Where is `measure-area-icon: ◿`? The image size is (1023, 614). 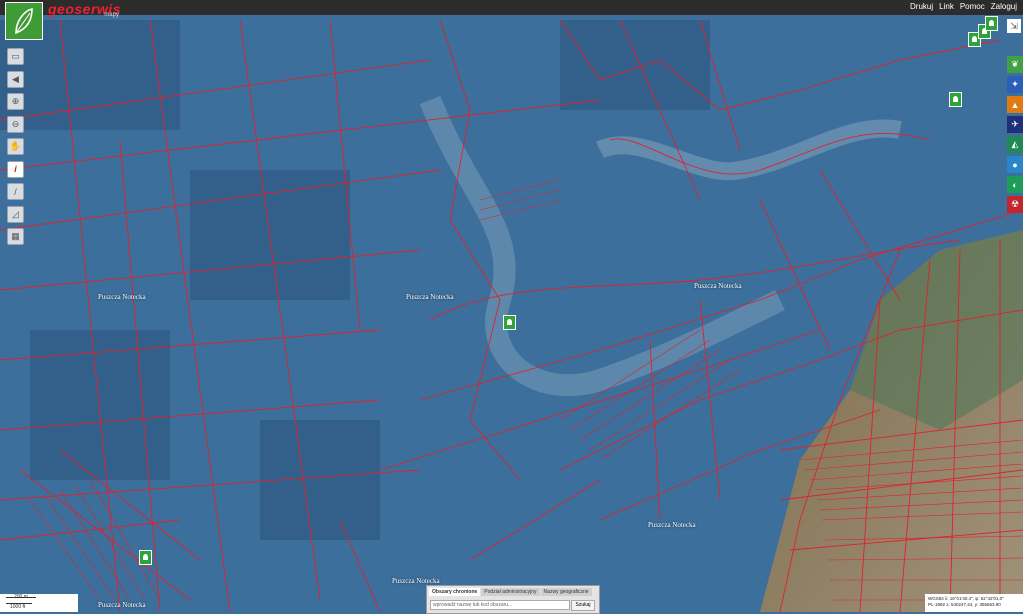
measure-area-icon: ◿ is located at coordinates (15, 213).